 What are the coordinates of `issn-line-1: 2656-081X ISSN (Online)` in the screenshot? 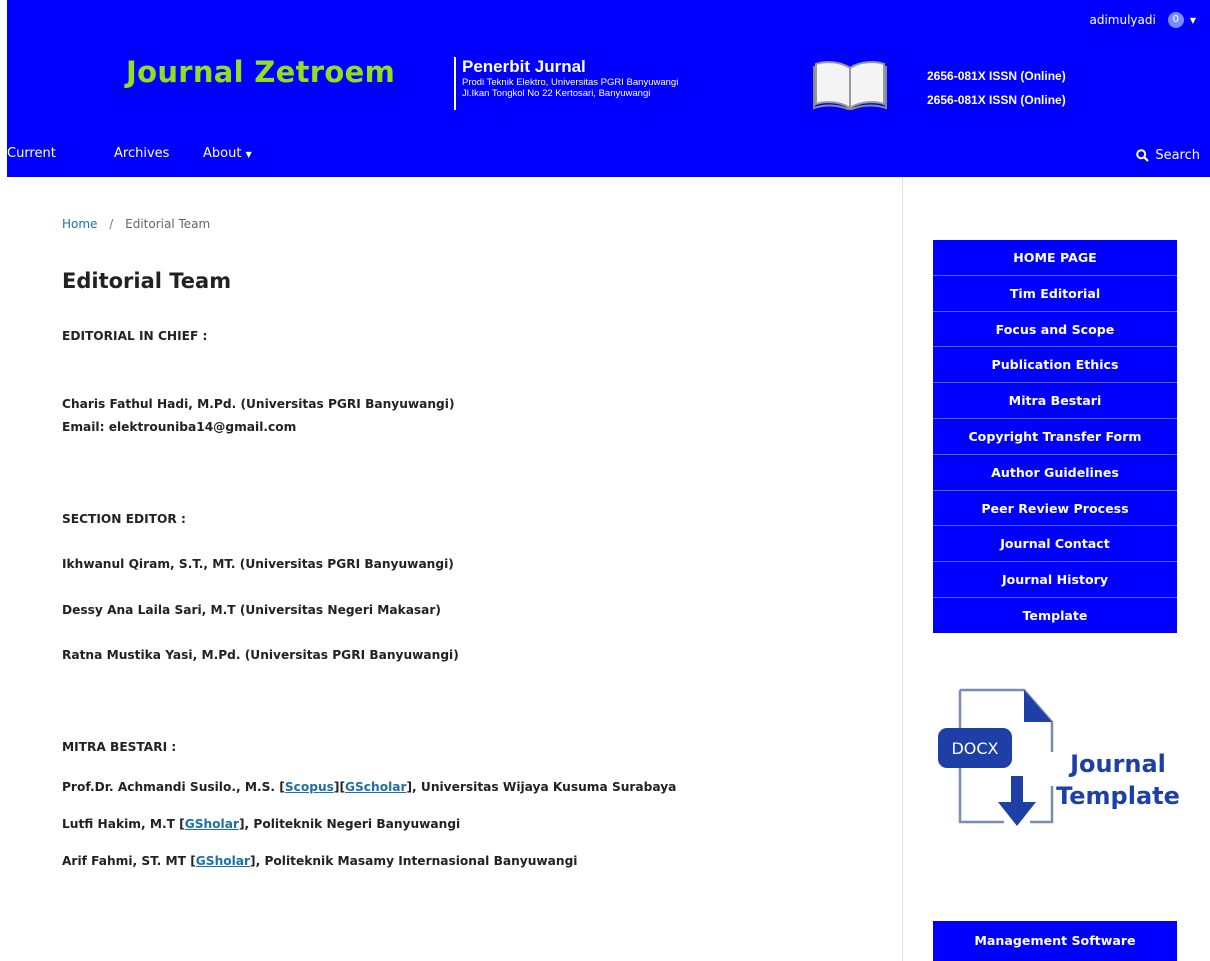 It's located at (996, 76).